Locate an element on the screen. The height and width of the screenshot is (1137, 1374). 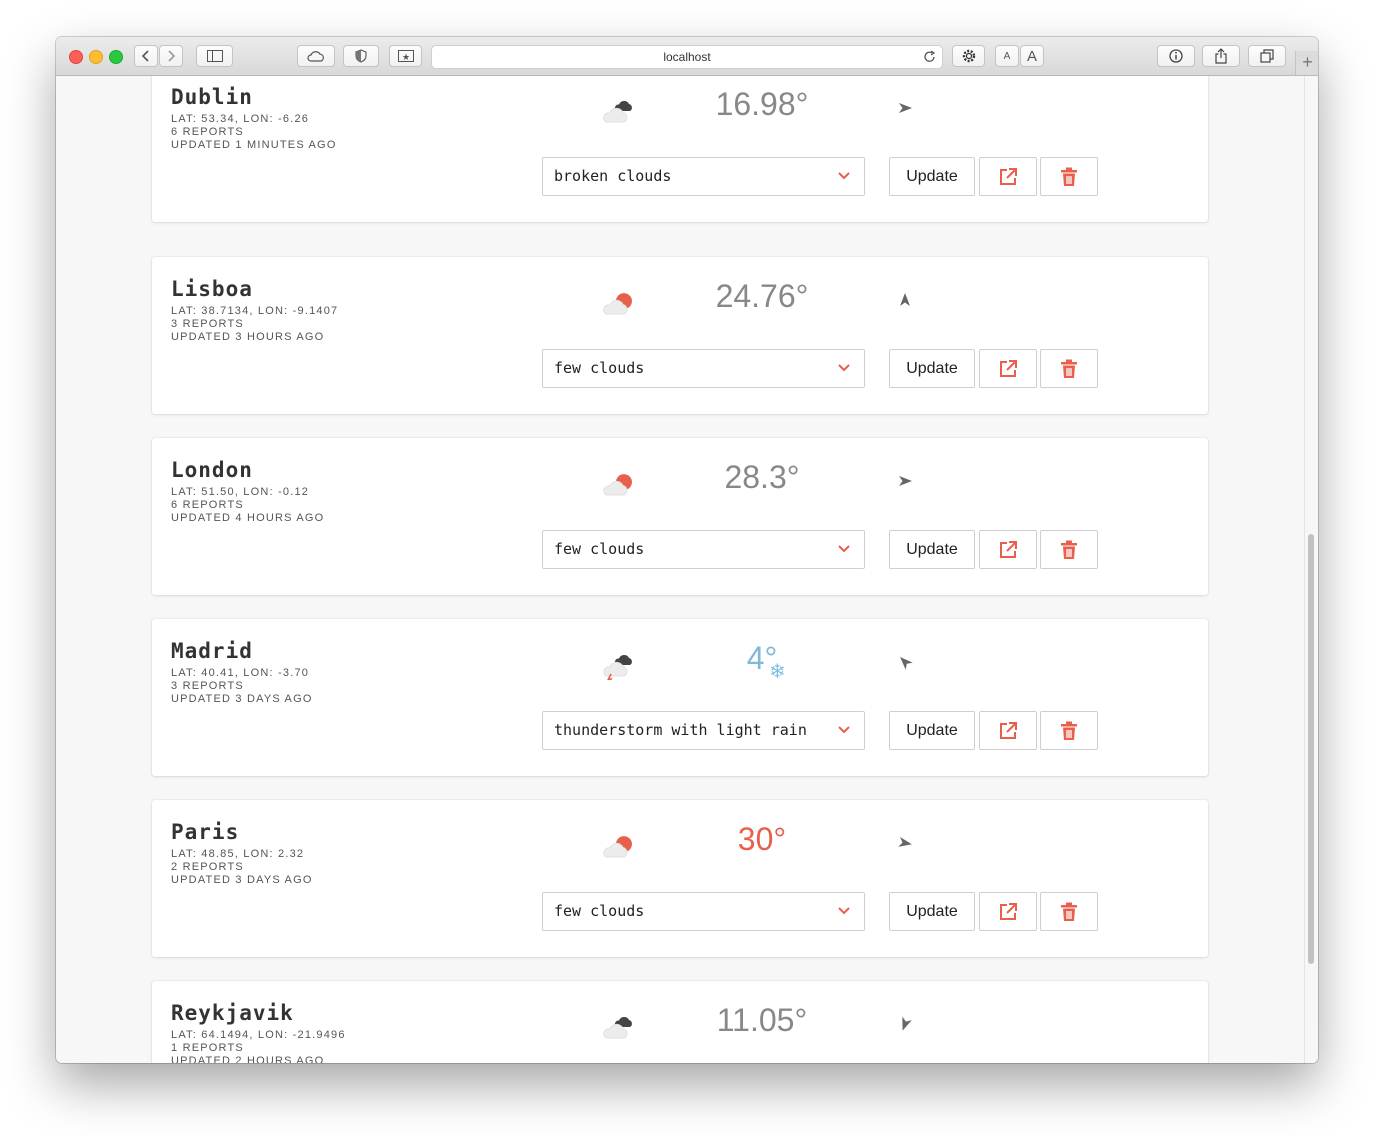
cloud-icon is located at coordinates (315, 56).